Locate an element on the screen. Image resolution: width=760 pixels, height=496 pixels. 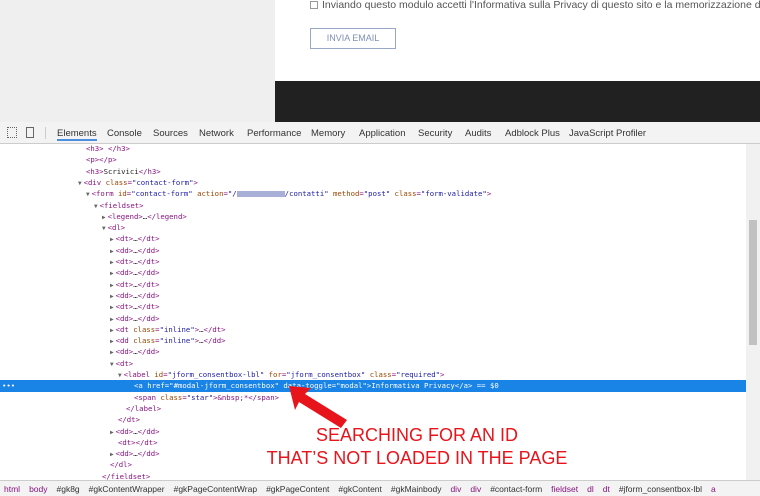
scrollbar is located at coordinates (753, 312).